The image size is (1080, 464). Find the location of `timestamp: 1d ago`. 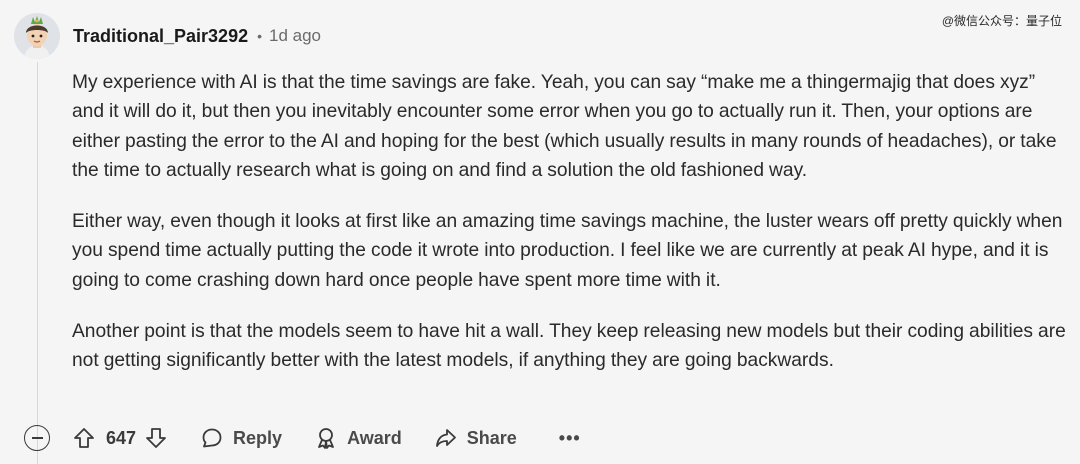

timestamp: 1d ago is located at coordinates (295, 36).